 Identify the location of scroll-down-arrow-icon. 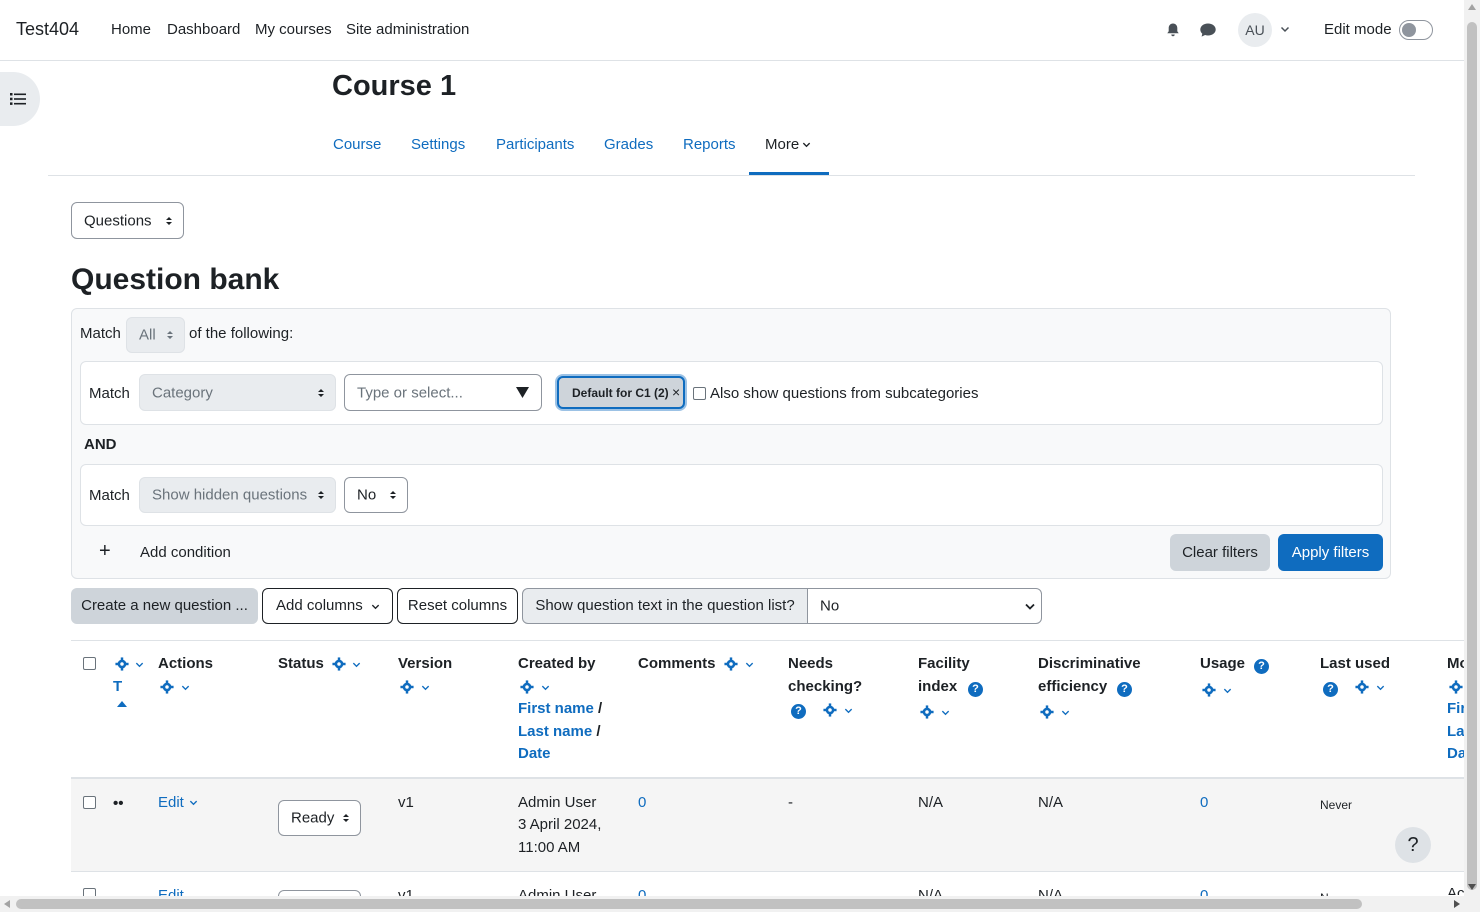
(1472, 887).